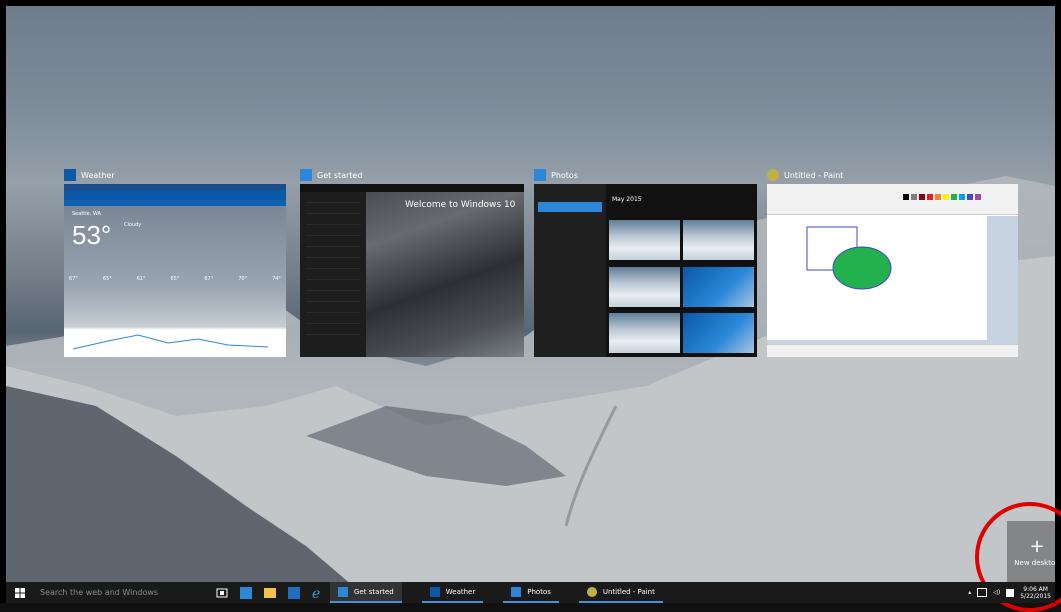 The width and height of the screenshot is (1061, 612). I want to click on paint-canvas, so click(877, 278).